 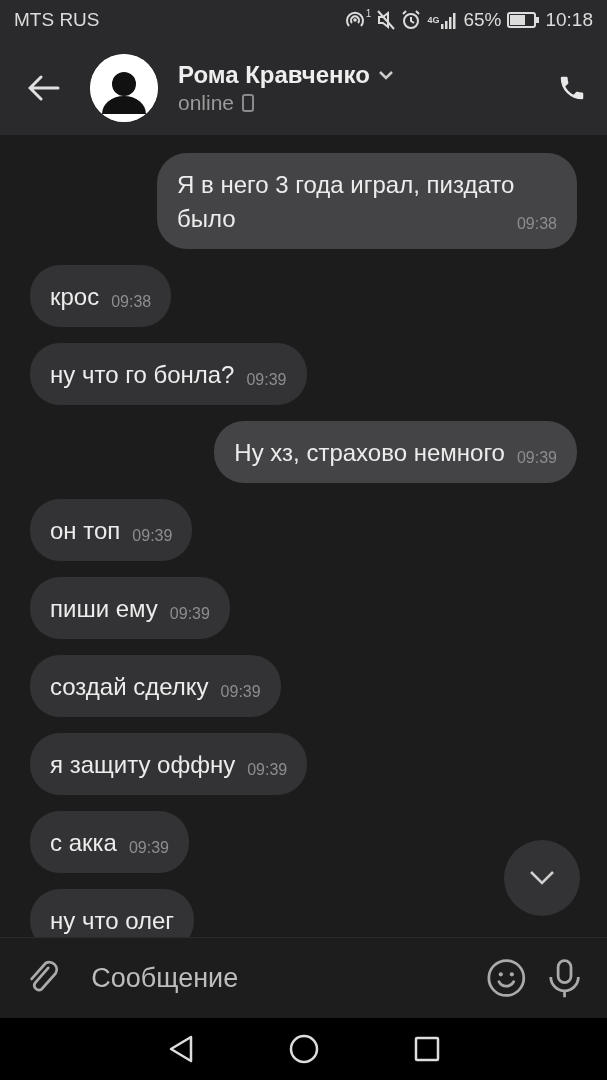 I want to click on alarm-icon, so click(x=411, y=20).